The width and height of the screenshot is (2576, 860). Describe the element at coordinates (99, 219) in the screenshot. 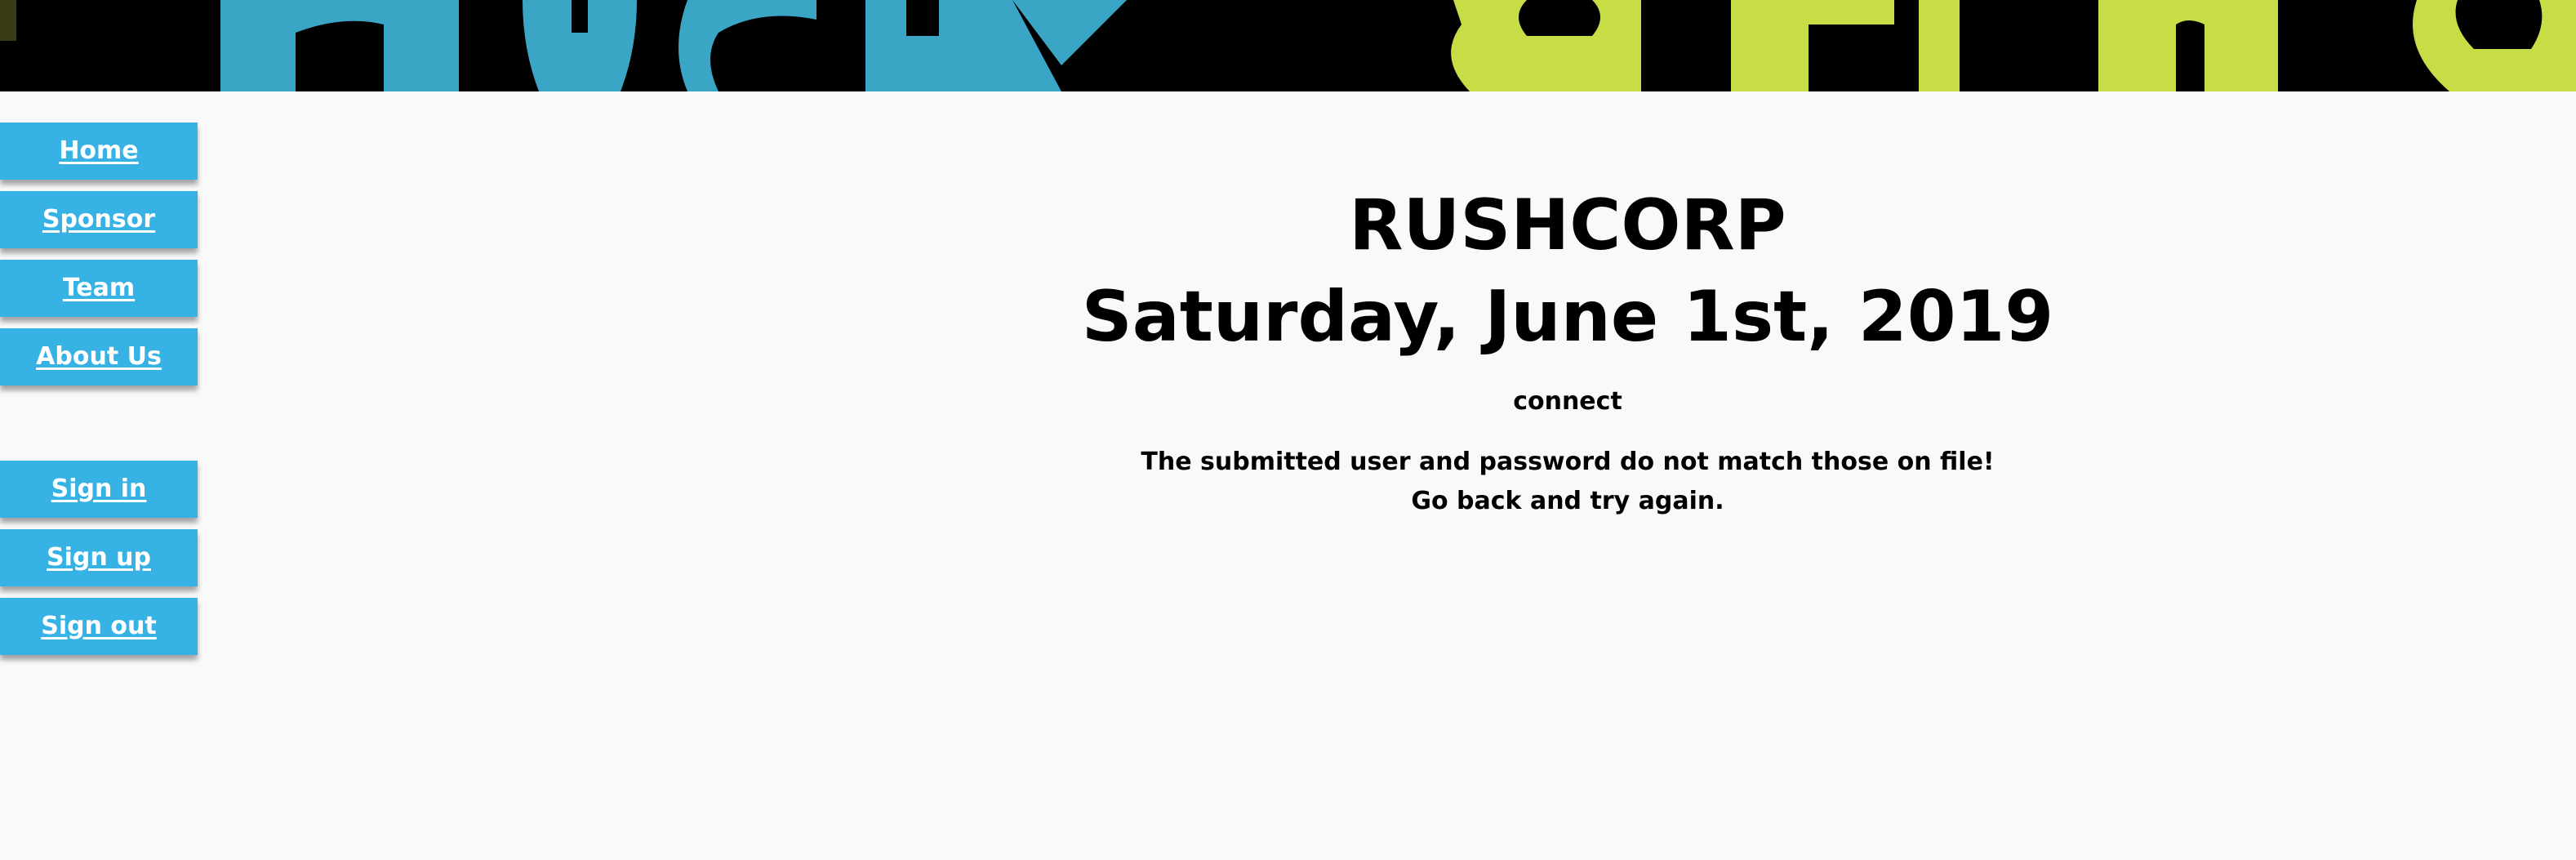

I see `nav-sponsor-button: Sponsor` at that location.